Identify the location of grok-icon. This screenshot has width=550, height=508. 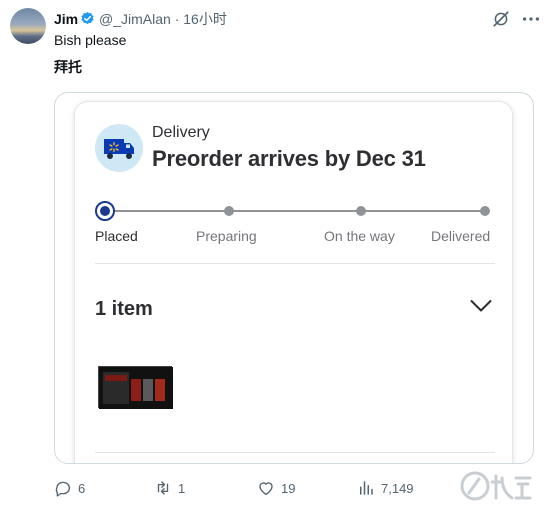
(501, 19).